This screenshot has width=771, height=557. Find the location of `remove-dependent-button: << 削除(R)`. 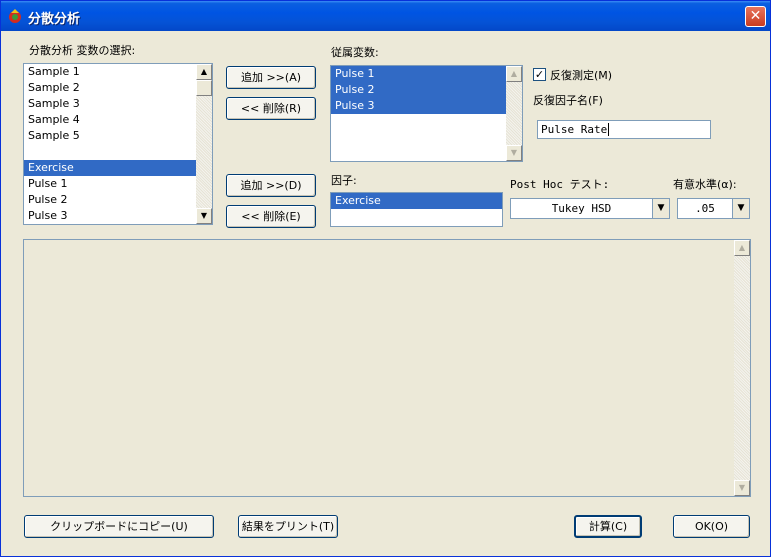

remove-dependent-button: << 削除(R) is located at coordinates (271, 108).